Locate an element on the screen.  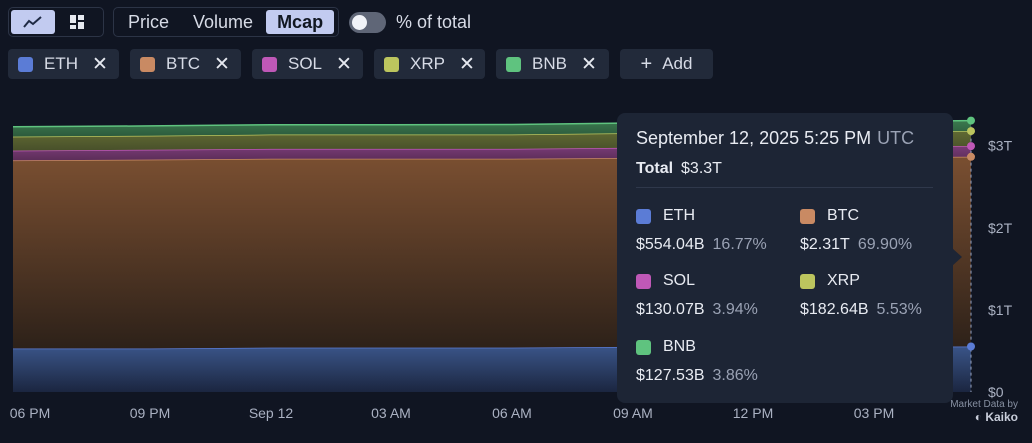
remove-xrp-icon: ✕ is located at coordinates (467, 64).